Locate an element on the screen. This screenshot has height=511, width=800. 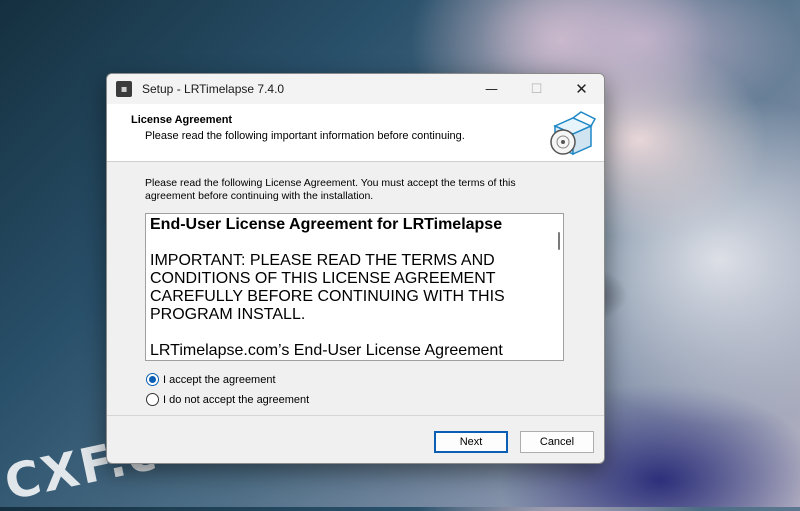
next-button: Next is located at coordinates (471, 442).